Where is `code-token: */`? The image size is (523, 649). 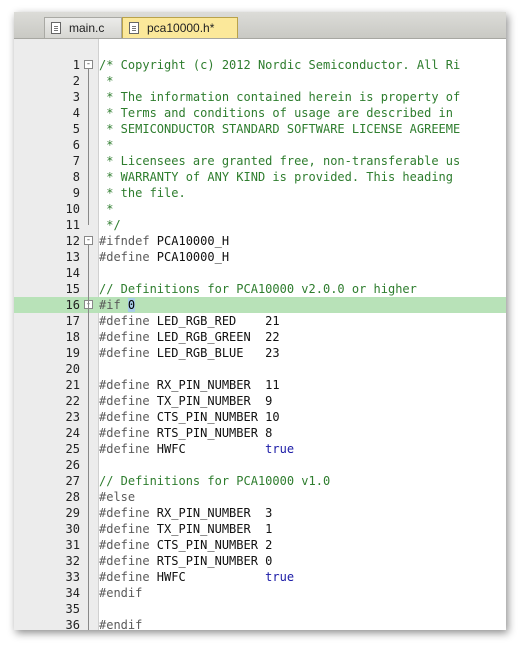 code-token: */ is located at coordinates (110, 225).